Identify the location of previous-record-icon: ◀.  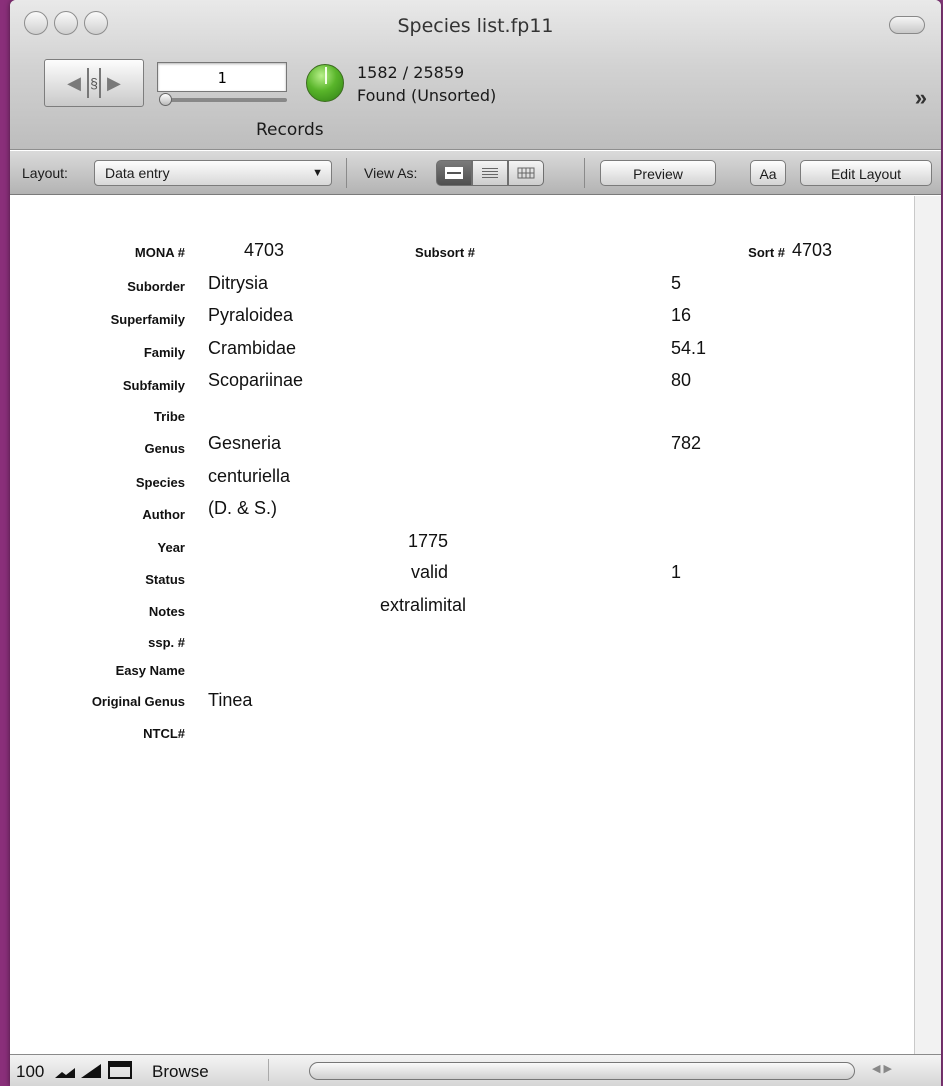
(74, 83).